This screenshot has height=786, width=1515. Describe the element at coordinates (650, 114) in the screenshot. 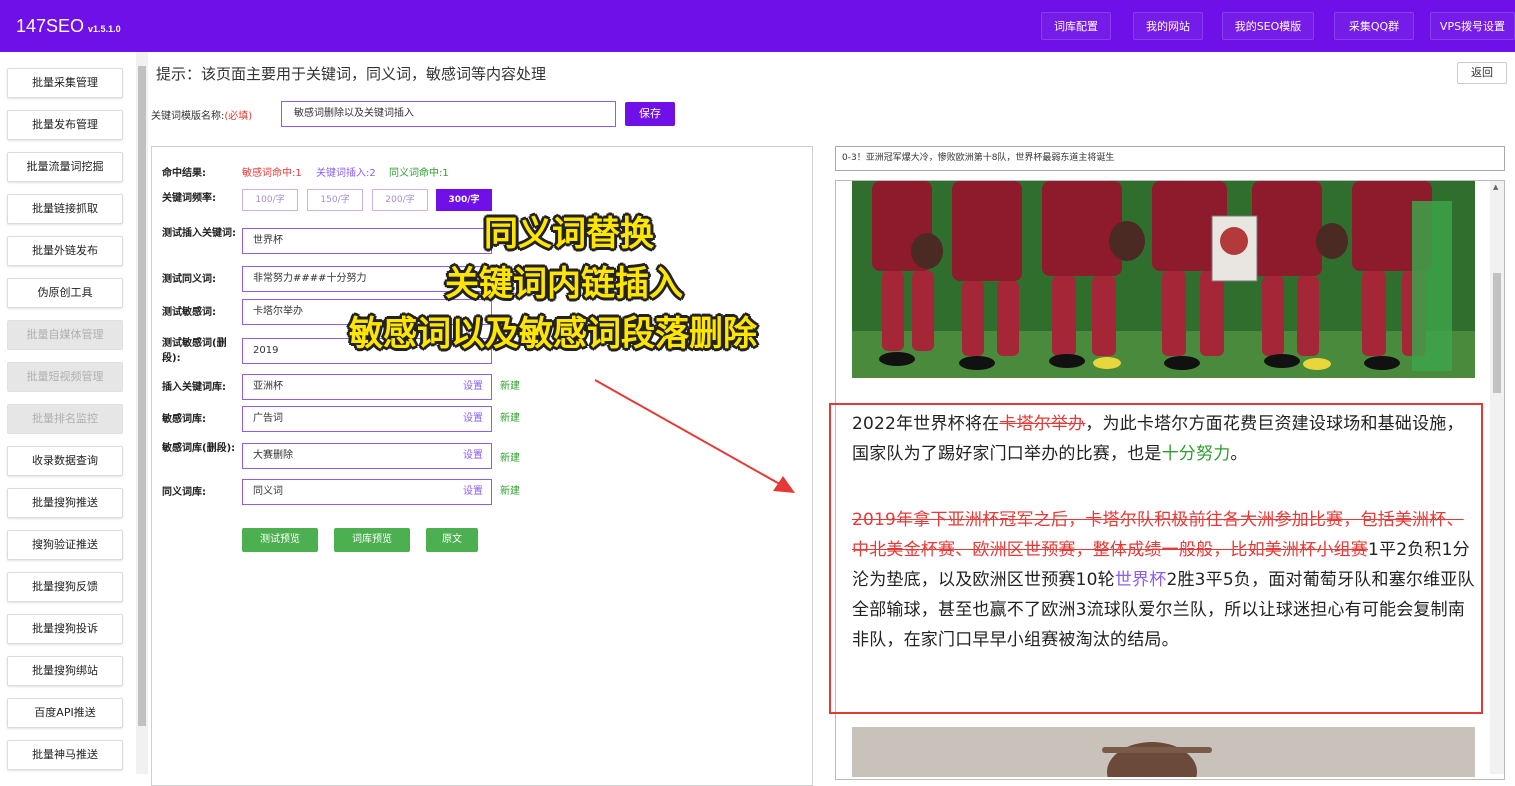

I see `save-button: 保存` at that location.